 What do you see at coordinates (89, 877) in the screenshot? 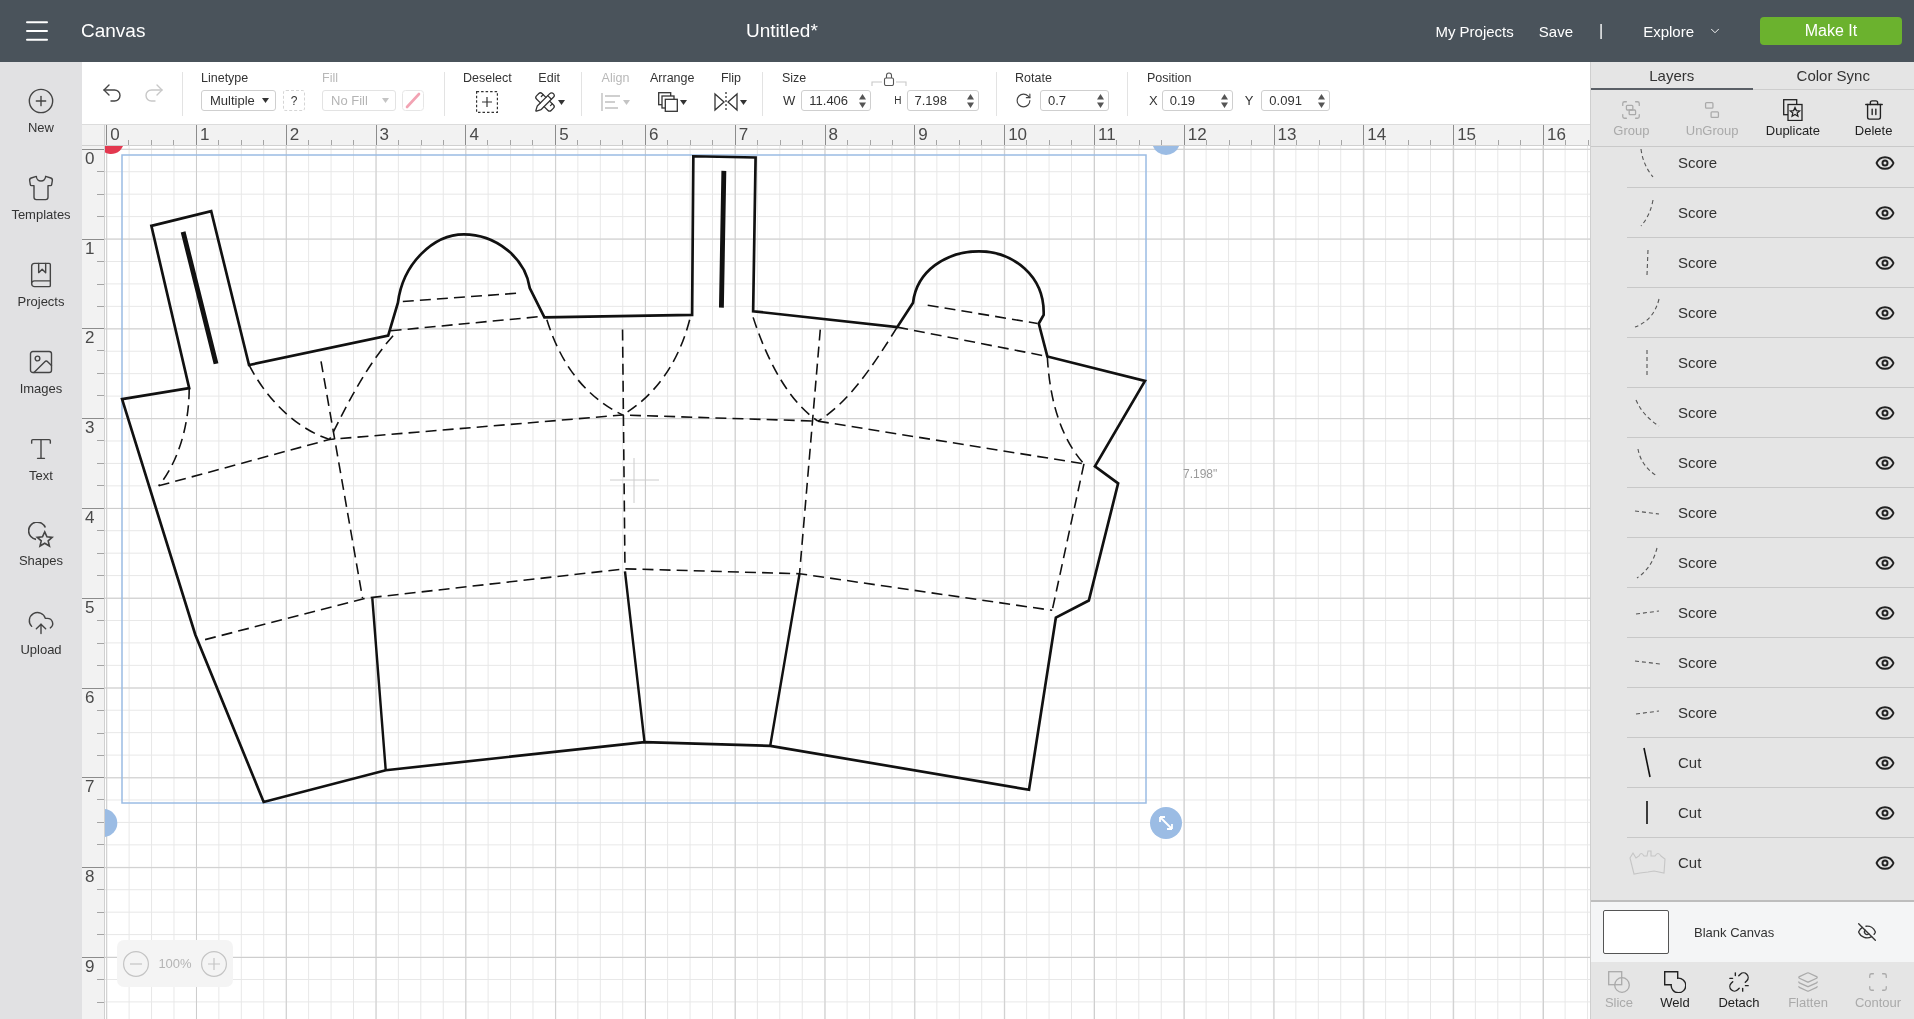
I see `ruler-number: 8` at bounding box center [89, 877].